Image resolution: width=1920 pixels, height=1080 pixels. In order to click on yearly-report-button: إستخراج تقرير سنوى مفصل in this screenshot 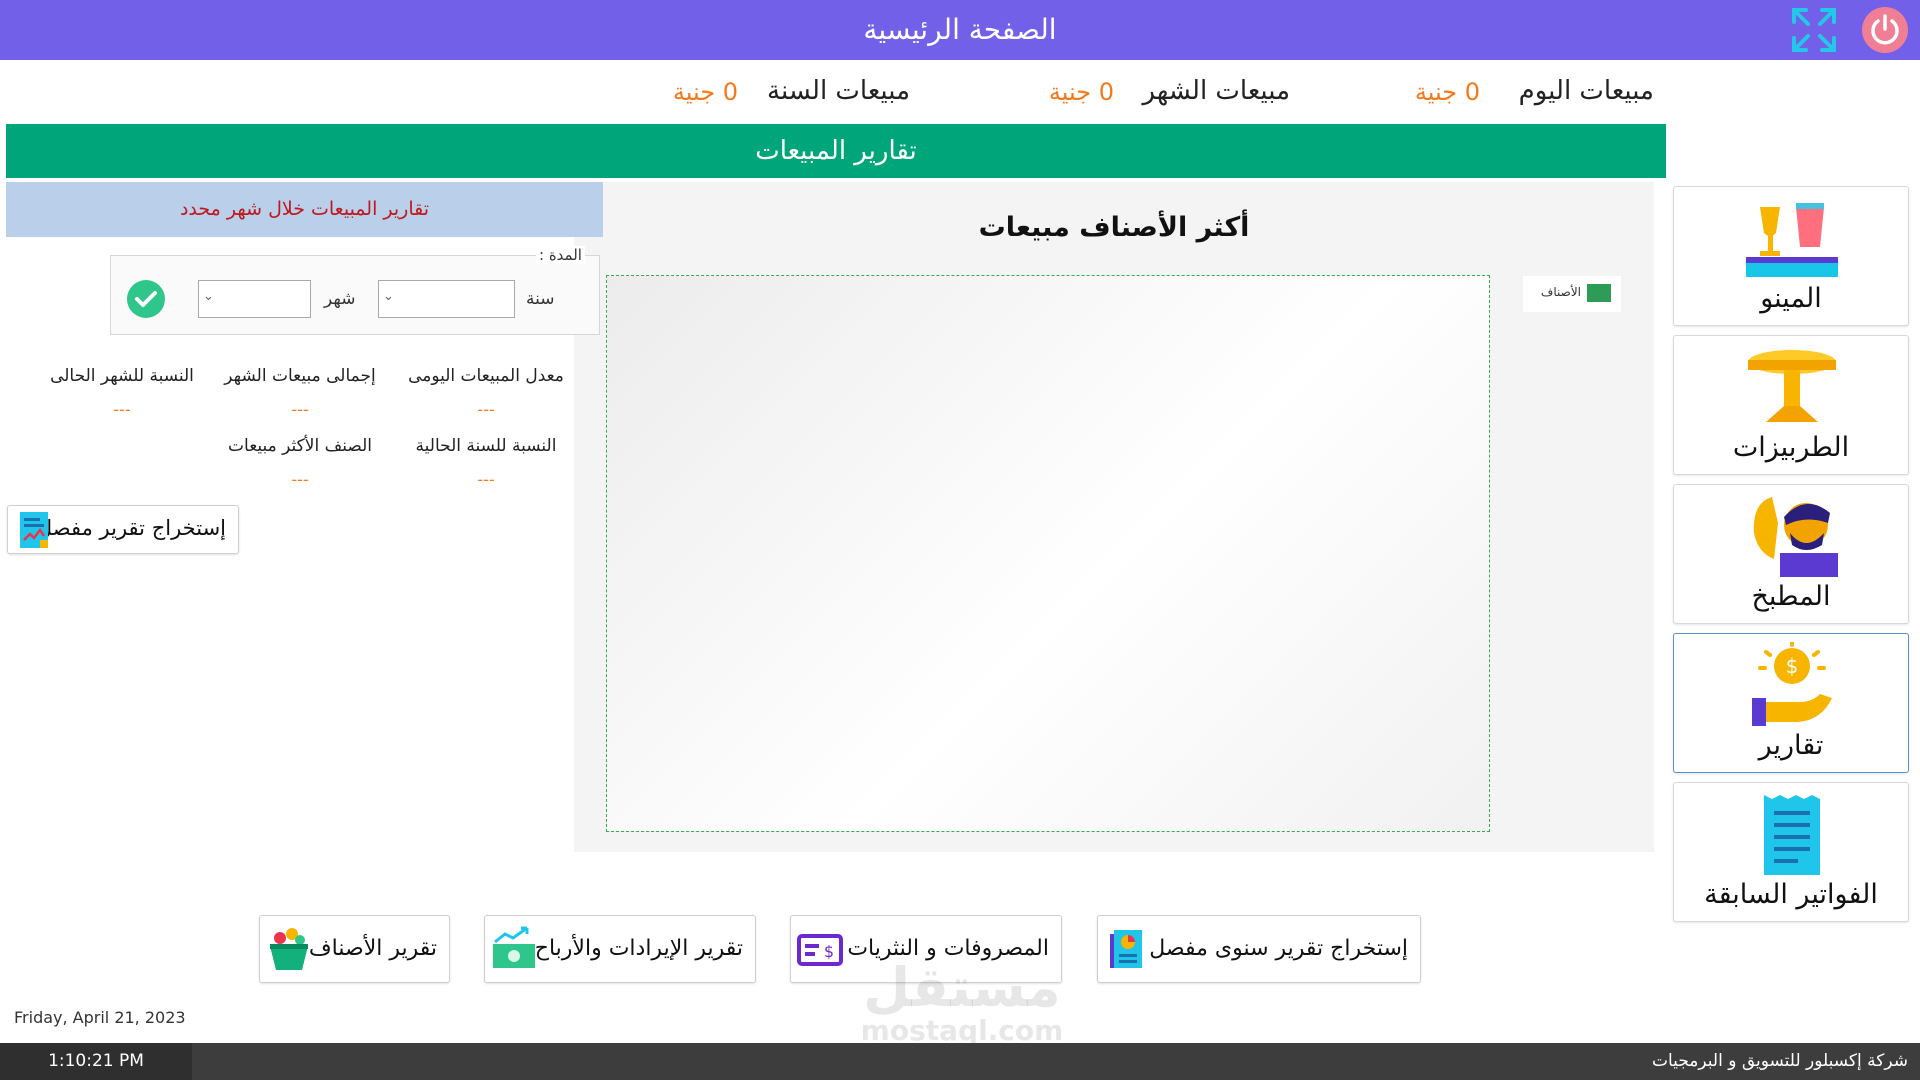, I will do `click(1259, 949)`.